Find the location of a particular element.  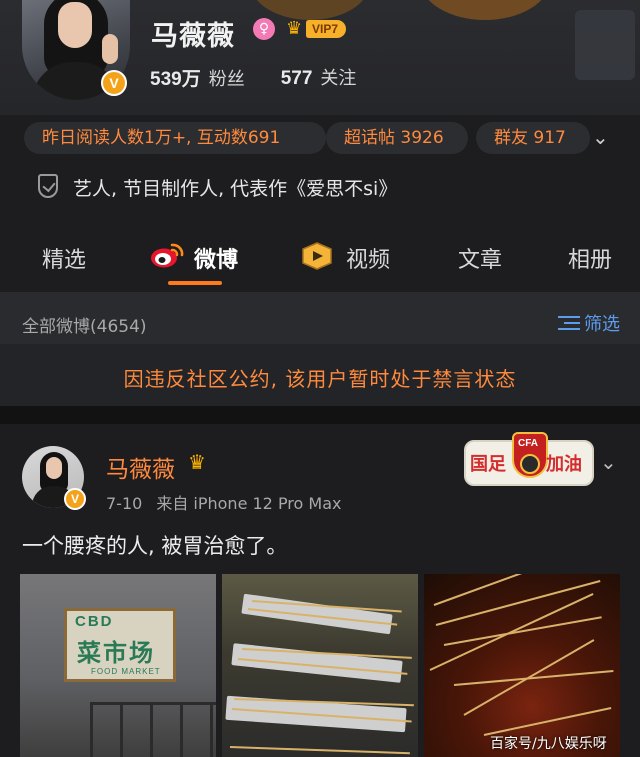

following-link: 577 关注 is located at coordinates (319, 77).